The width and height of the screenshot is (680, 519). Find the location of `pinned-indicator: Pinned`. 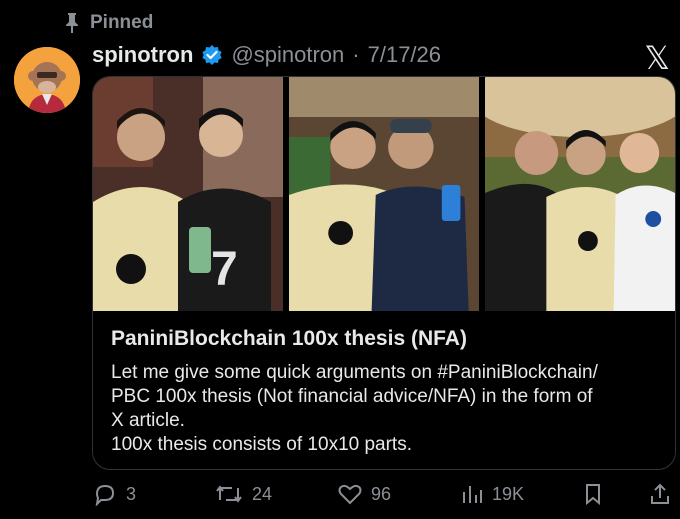

pinned-indicator: Pinned is located at coordinates (108, 23).